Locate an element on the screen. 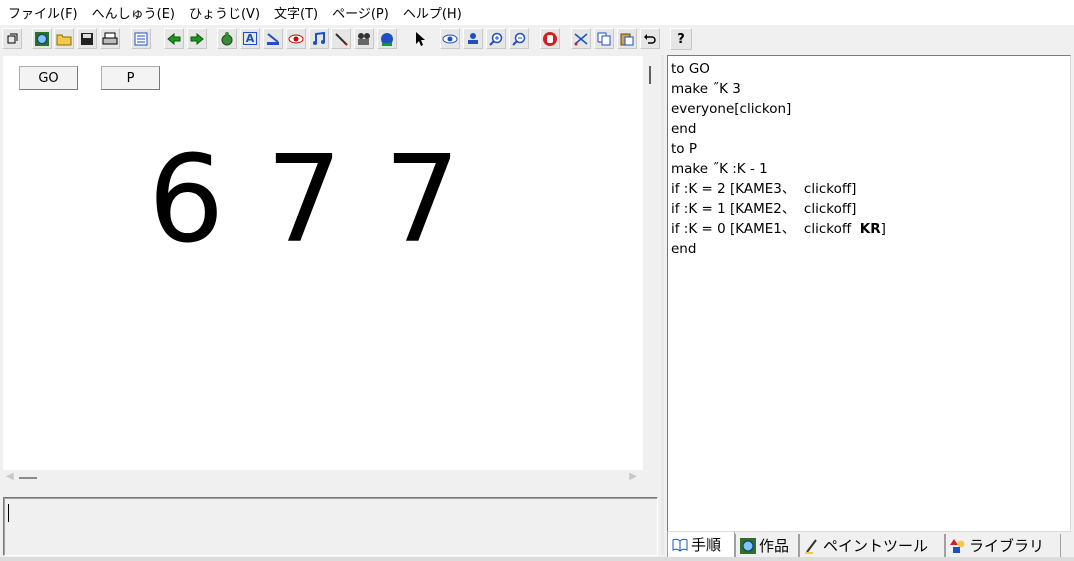  globe-icon is located at coordinates (748, 545).